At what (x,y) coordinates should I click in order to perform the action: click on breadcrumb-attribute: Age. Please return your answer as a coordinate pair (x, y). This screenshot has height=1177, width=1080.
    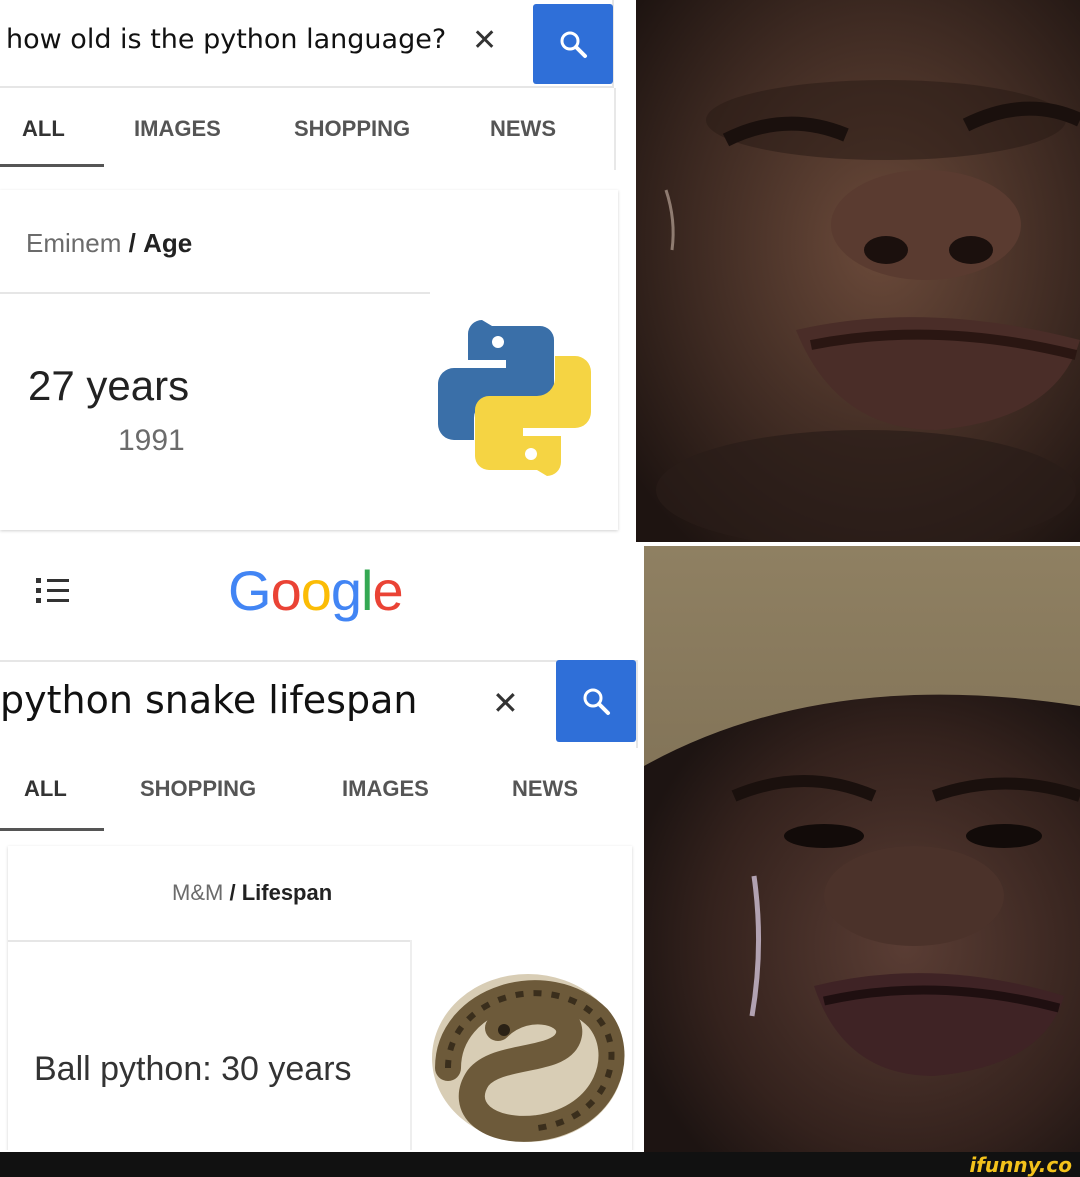
    Looking at the image, I should click on (168, 243).